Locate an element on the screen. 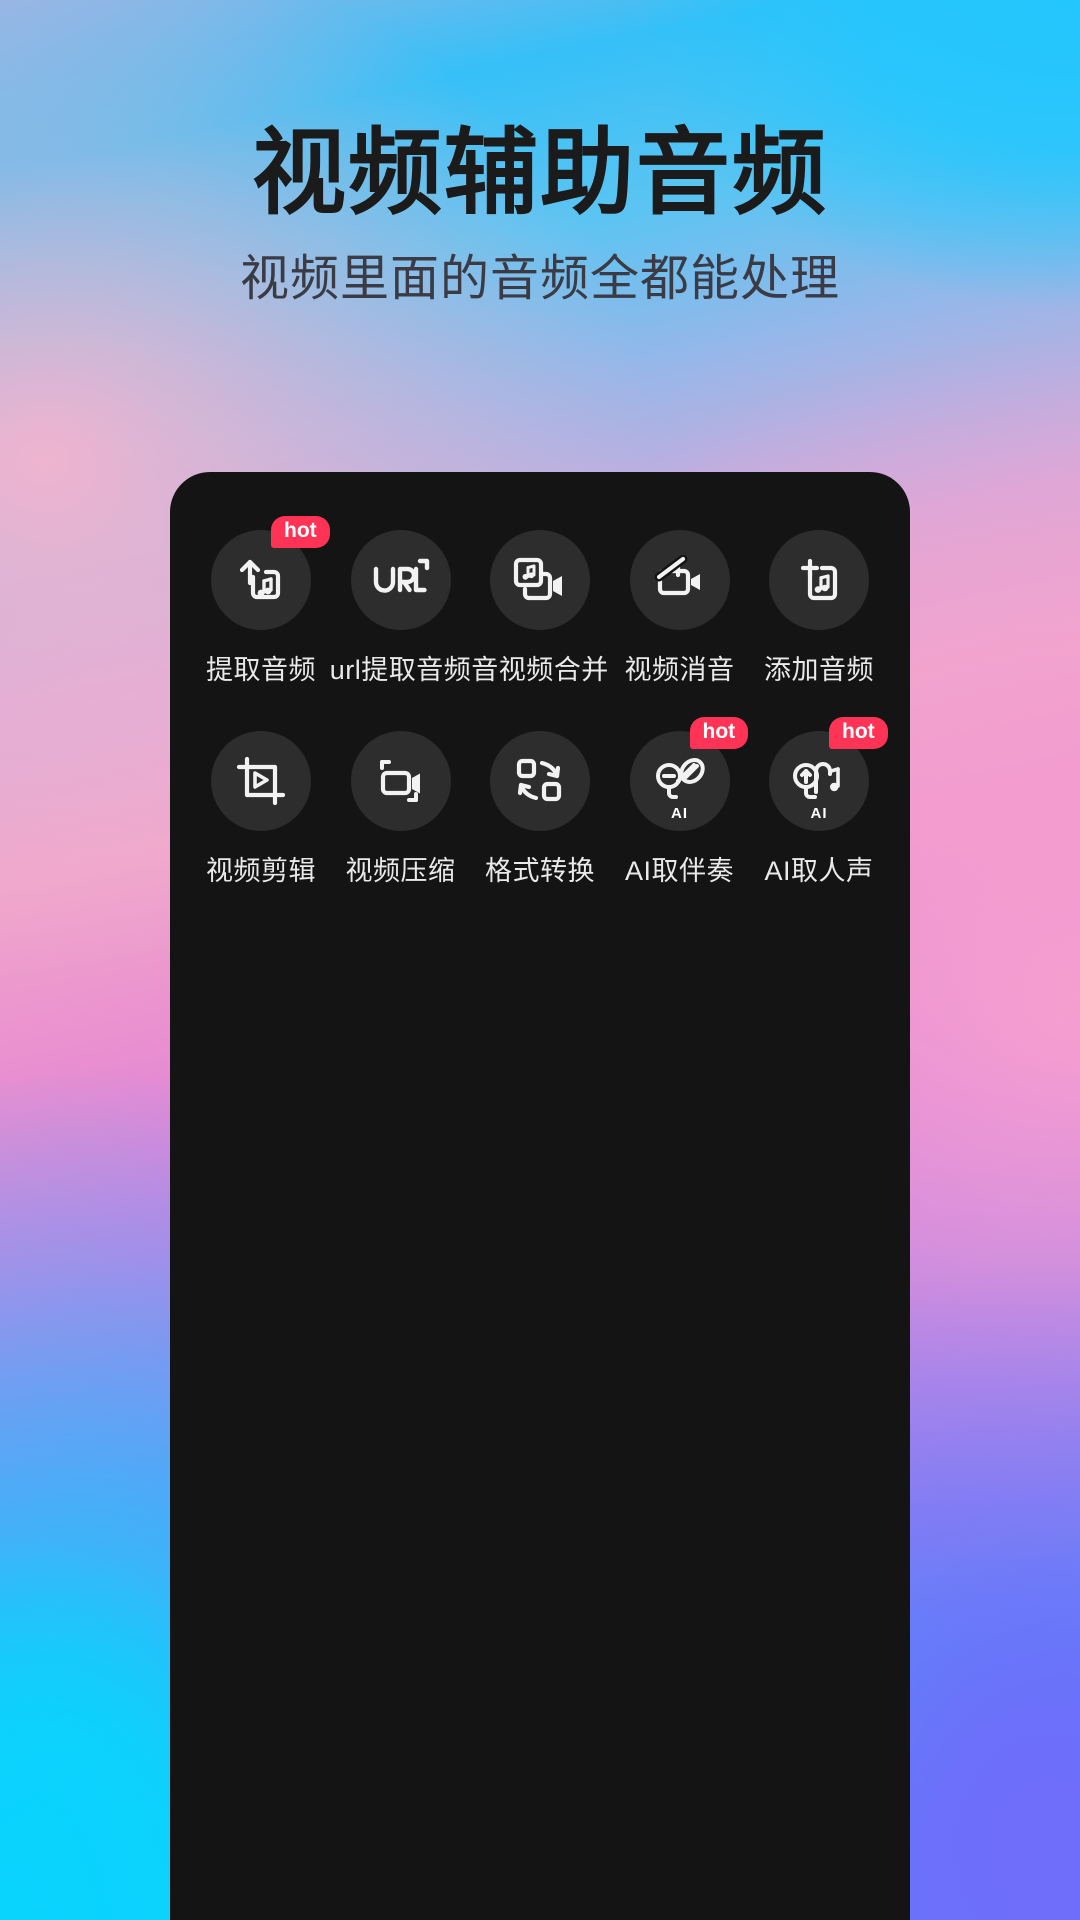  video-crop-icon is located at coordinates (261, 781).